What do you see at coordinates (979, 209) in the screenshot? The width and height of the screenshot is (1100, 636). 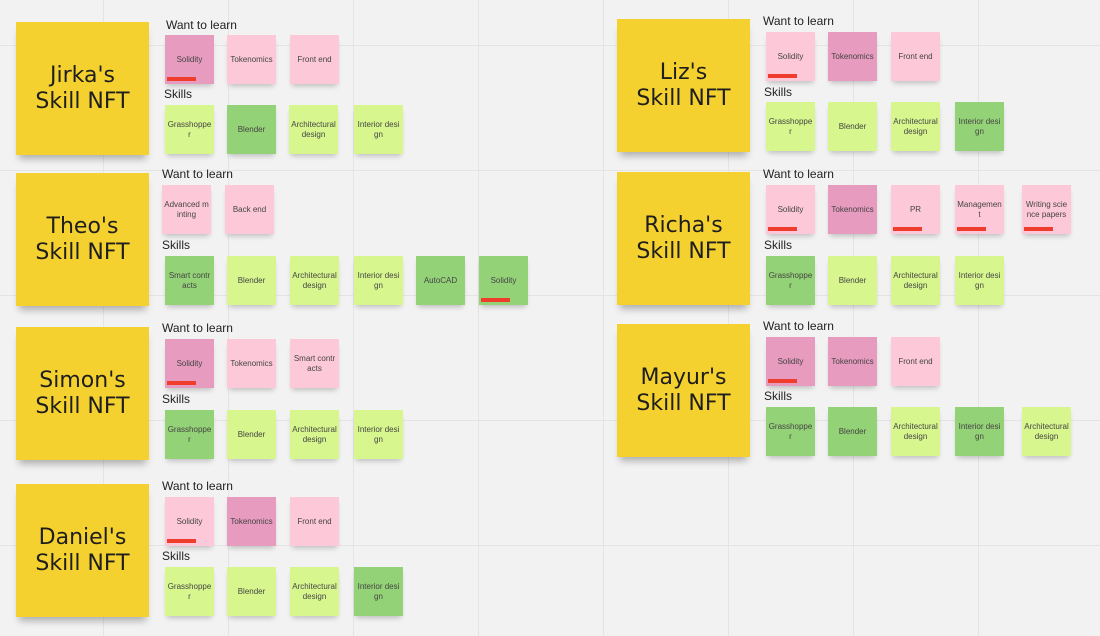 I see `want-note-management: Management` at bounding box center [979, 209].